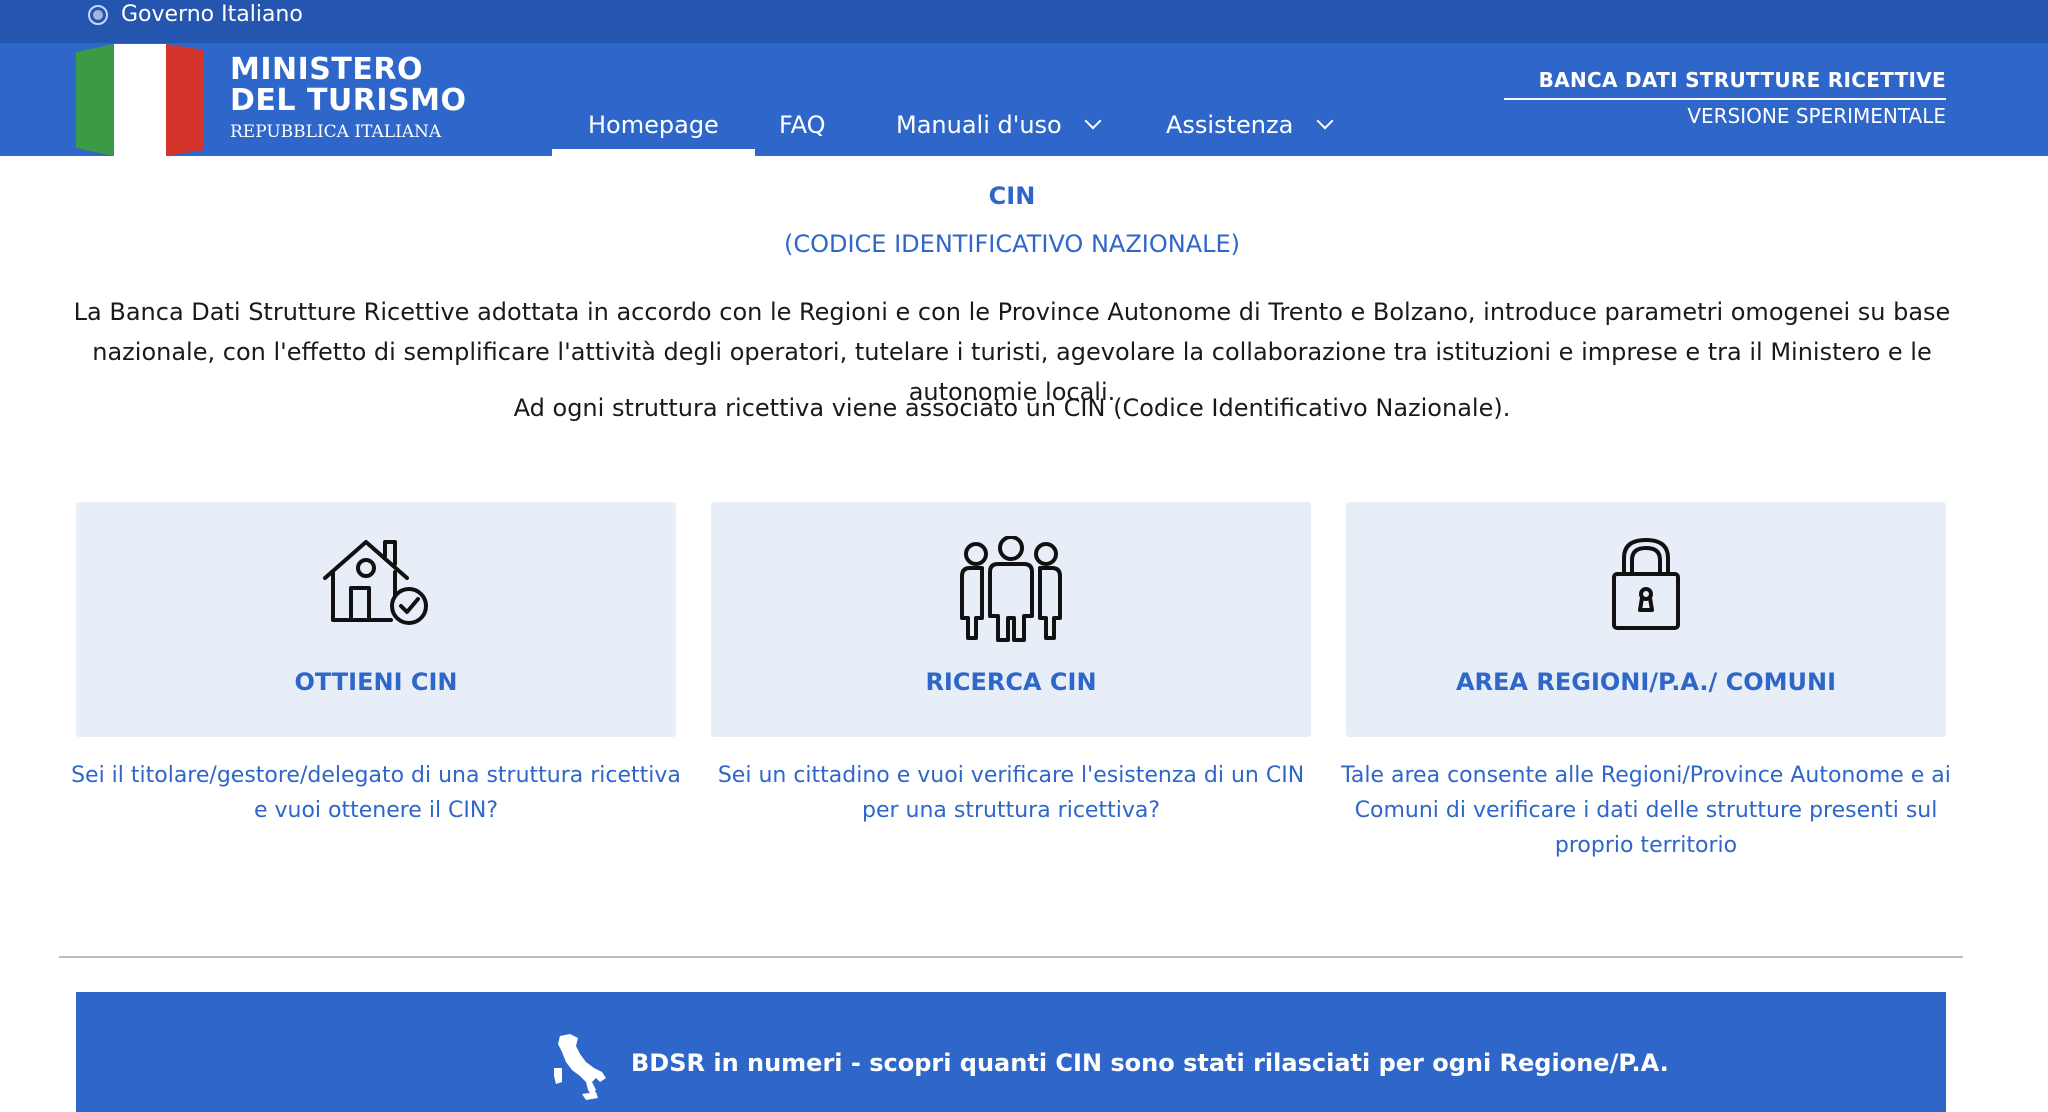 The image size is (2048, 1112). What do you see at coordinates (1011, 957) in the screenshot?
I see `section-divider` at bounding box center [1011, 957].